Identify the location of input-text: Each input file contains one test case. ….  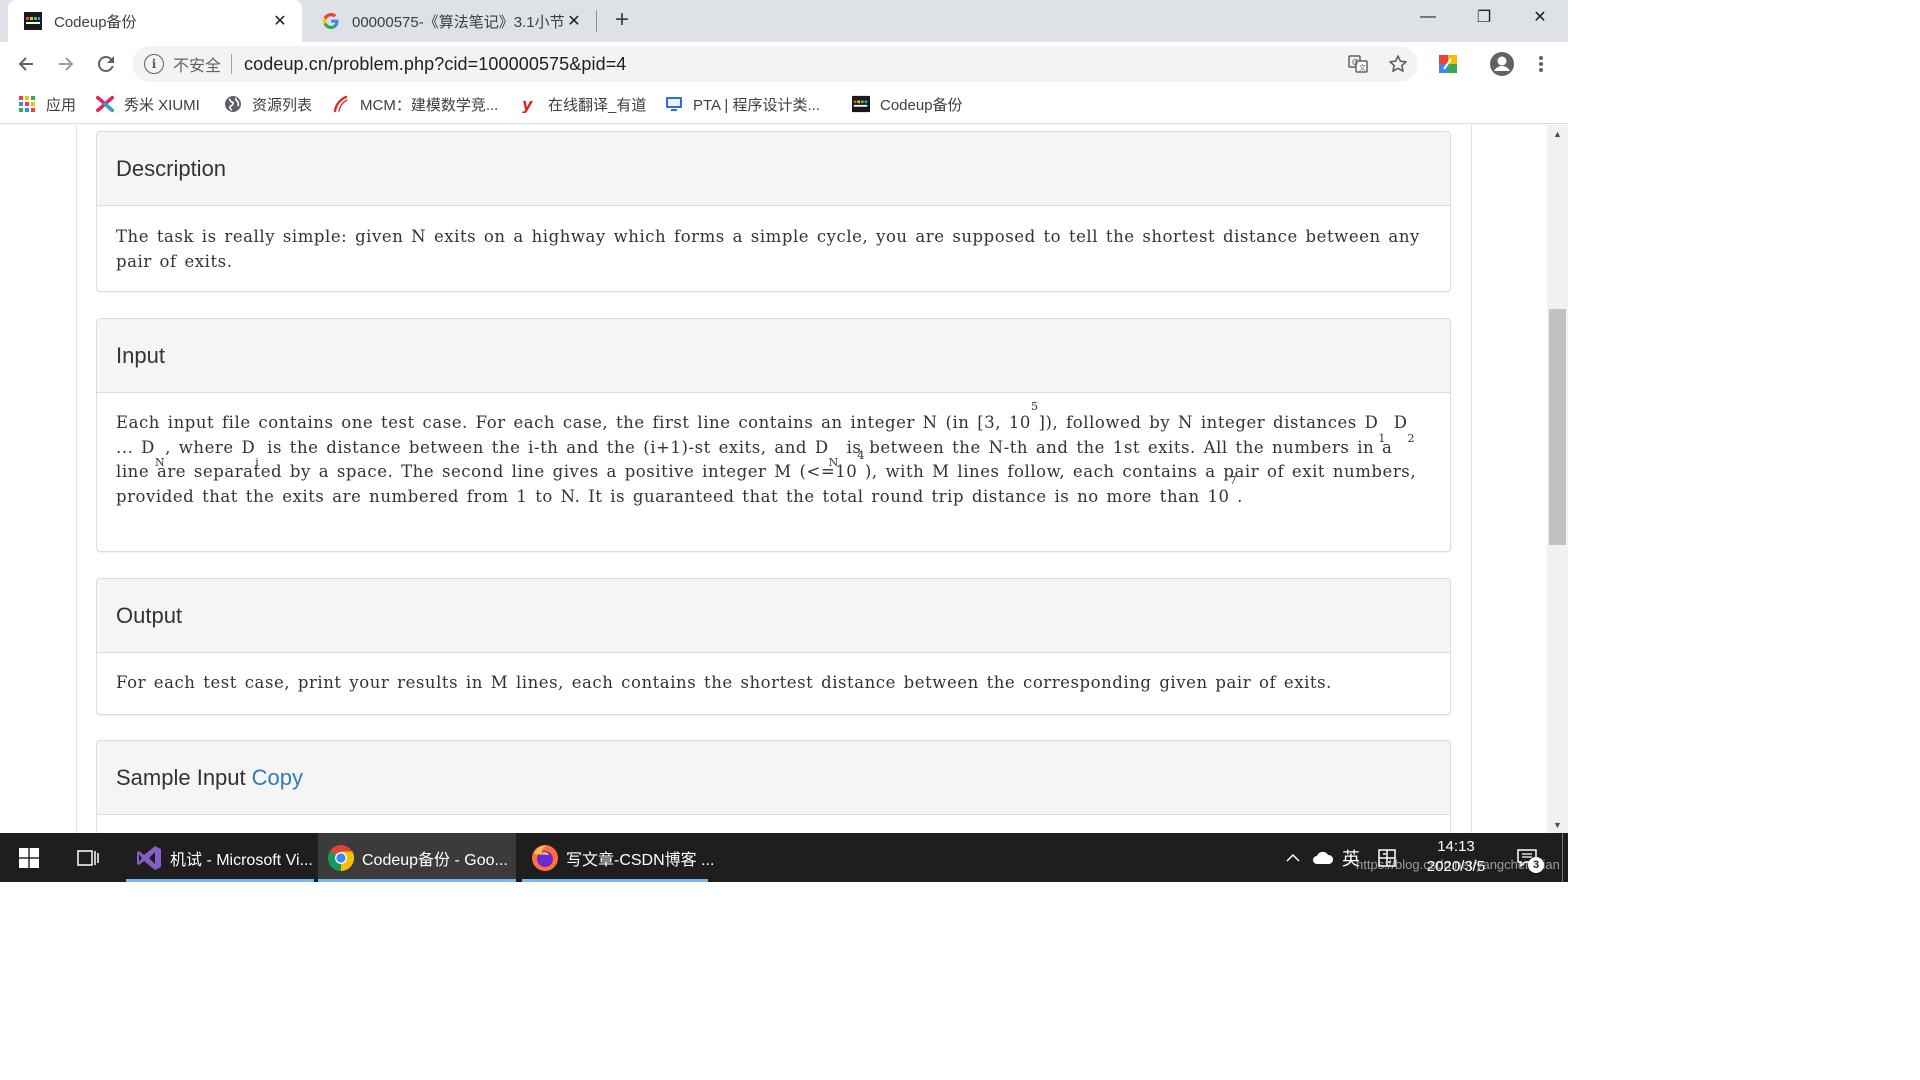
(766, 453).